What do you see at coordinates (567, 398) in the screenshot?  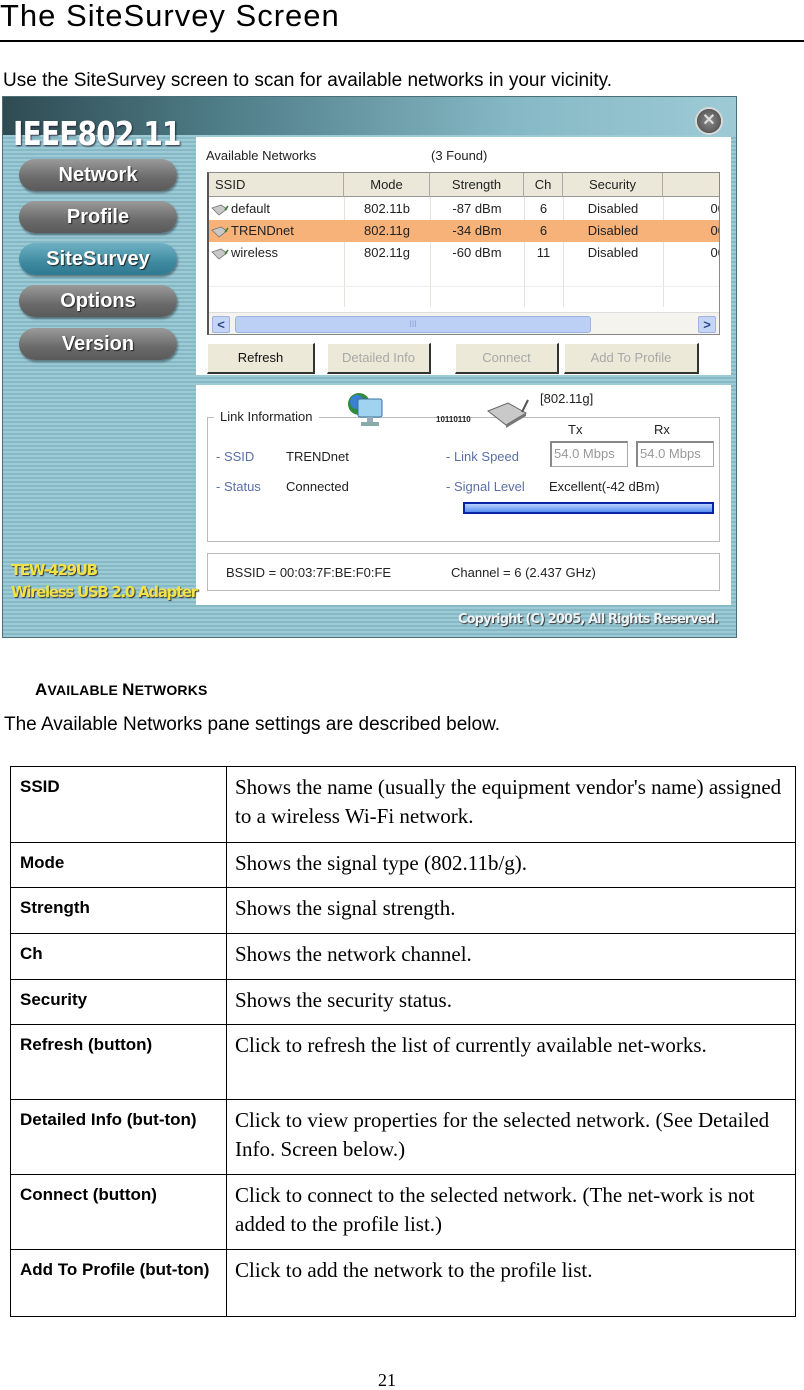 I see `link-mode-label: [802.11g]` at bounding box center [567, 398].